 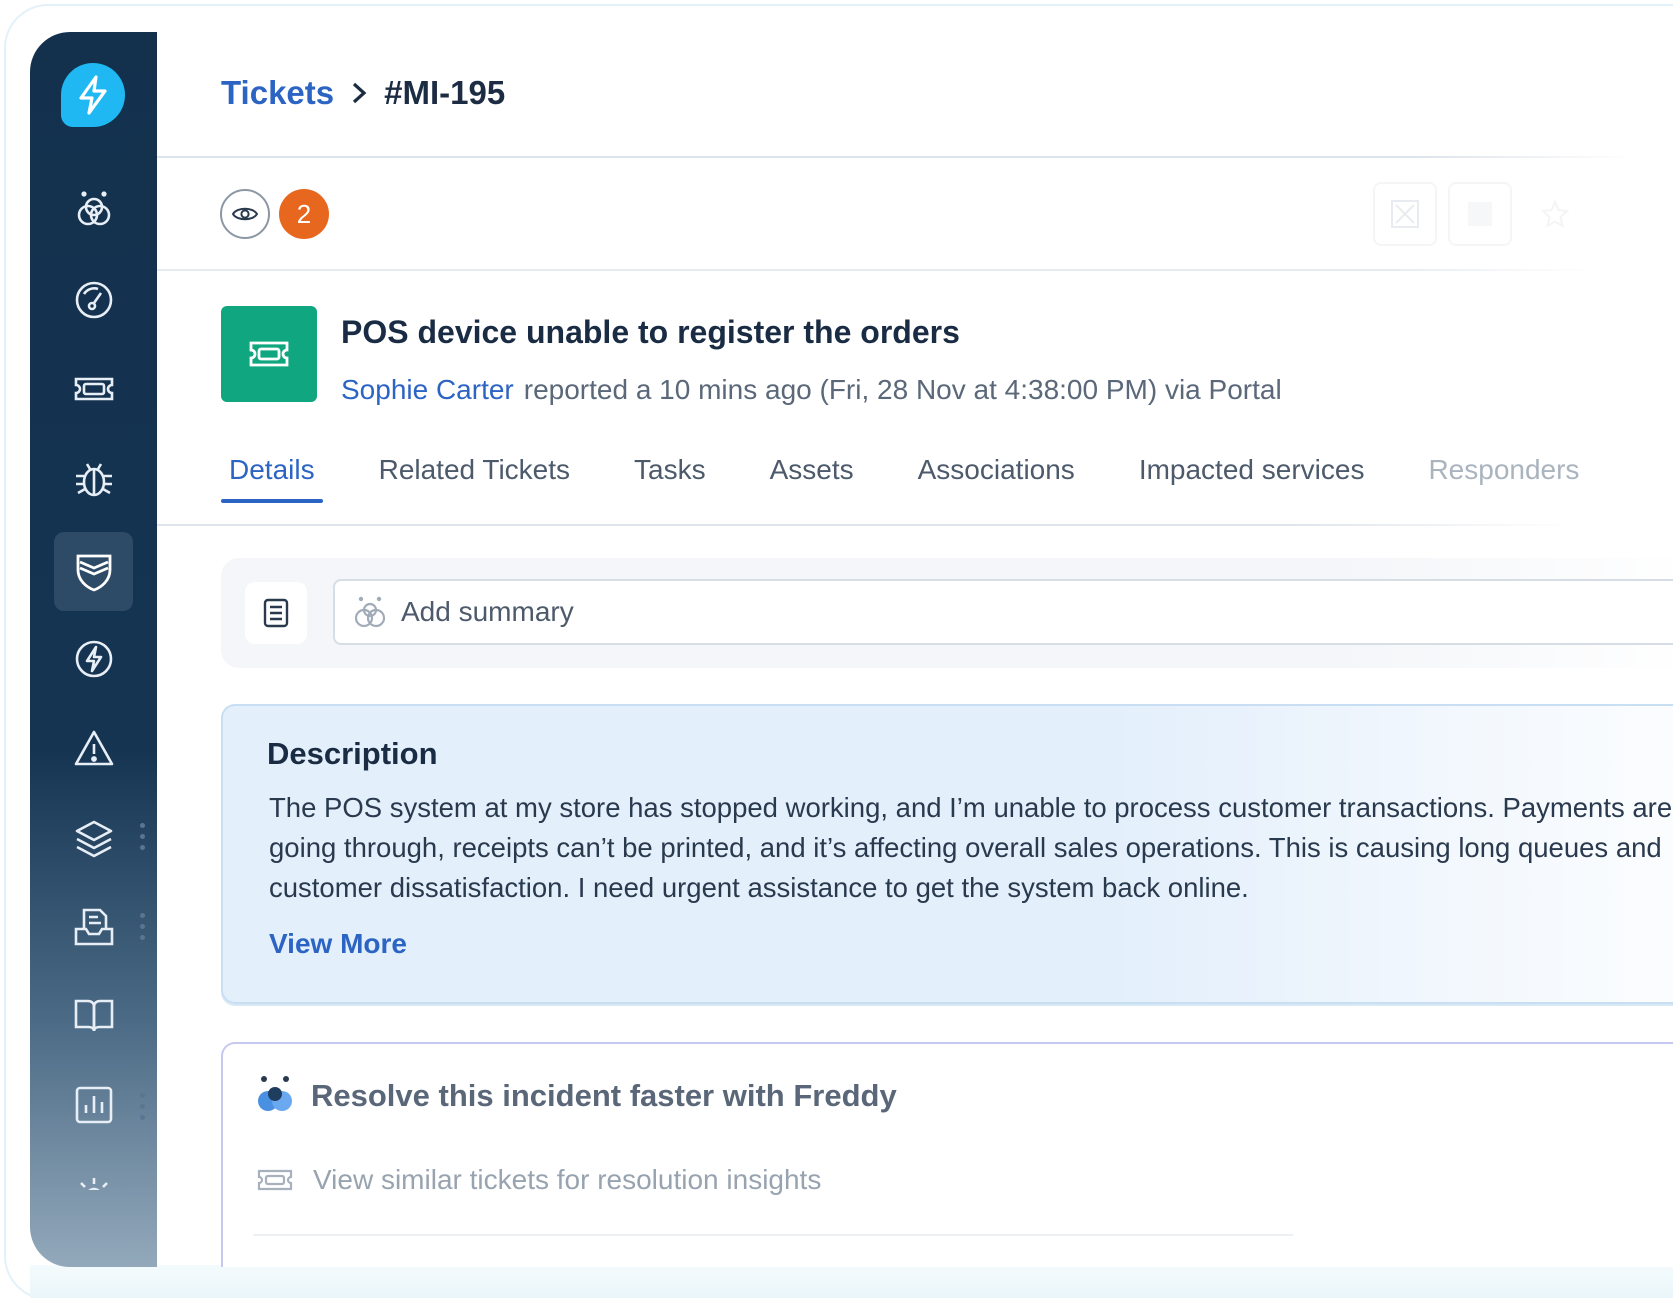 I want to click on tab-associations: Associations, so click(x=996, y=471).